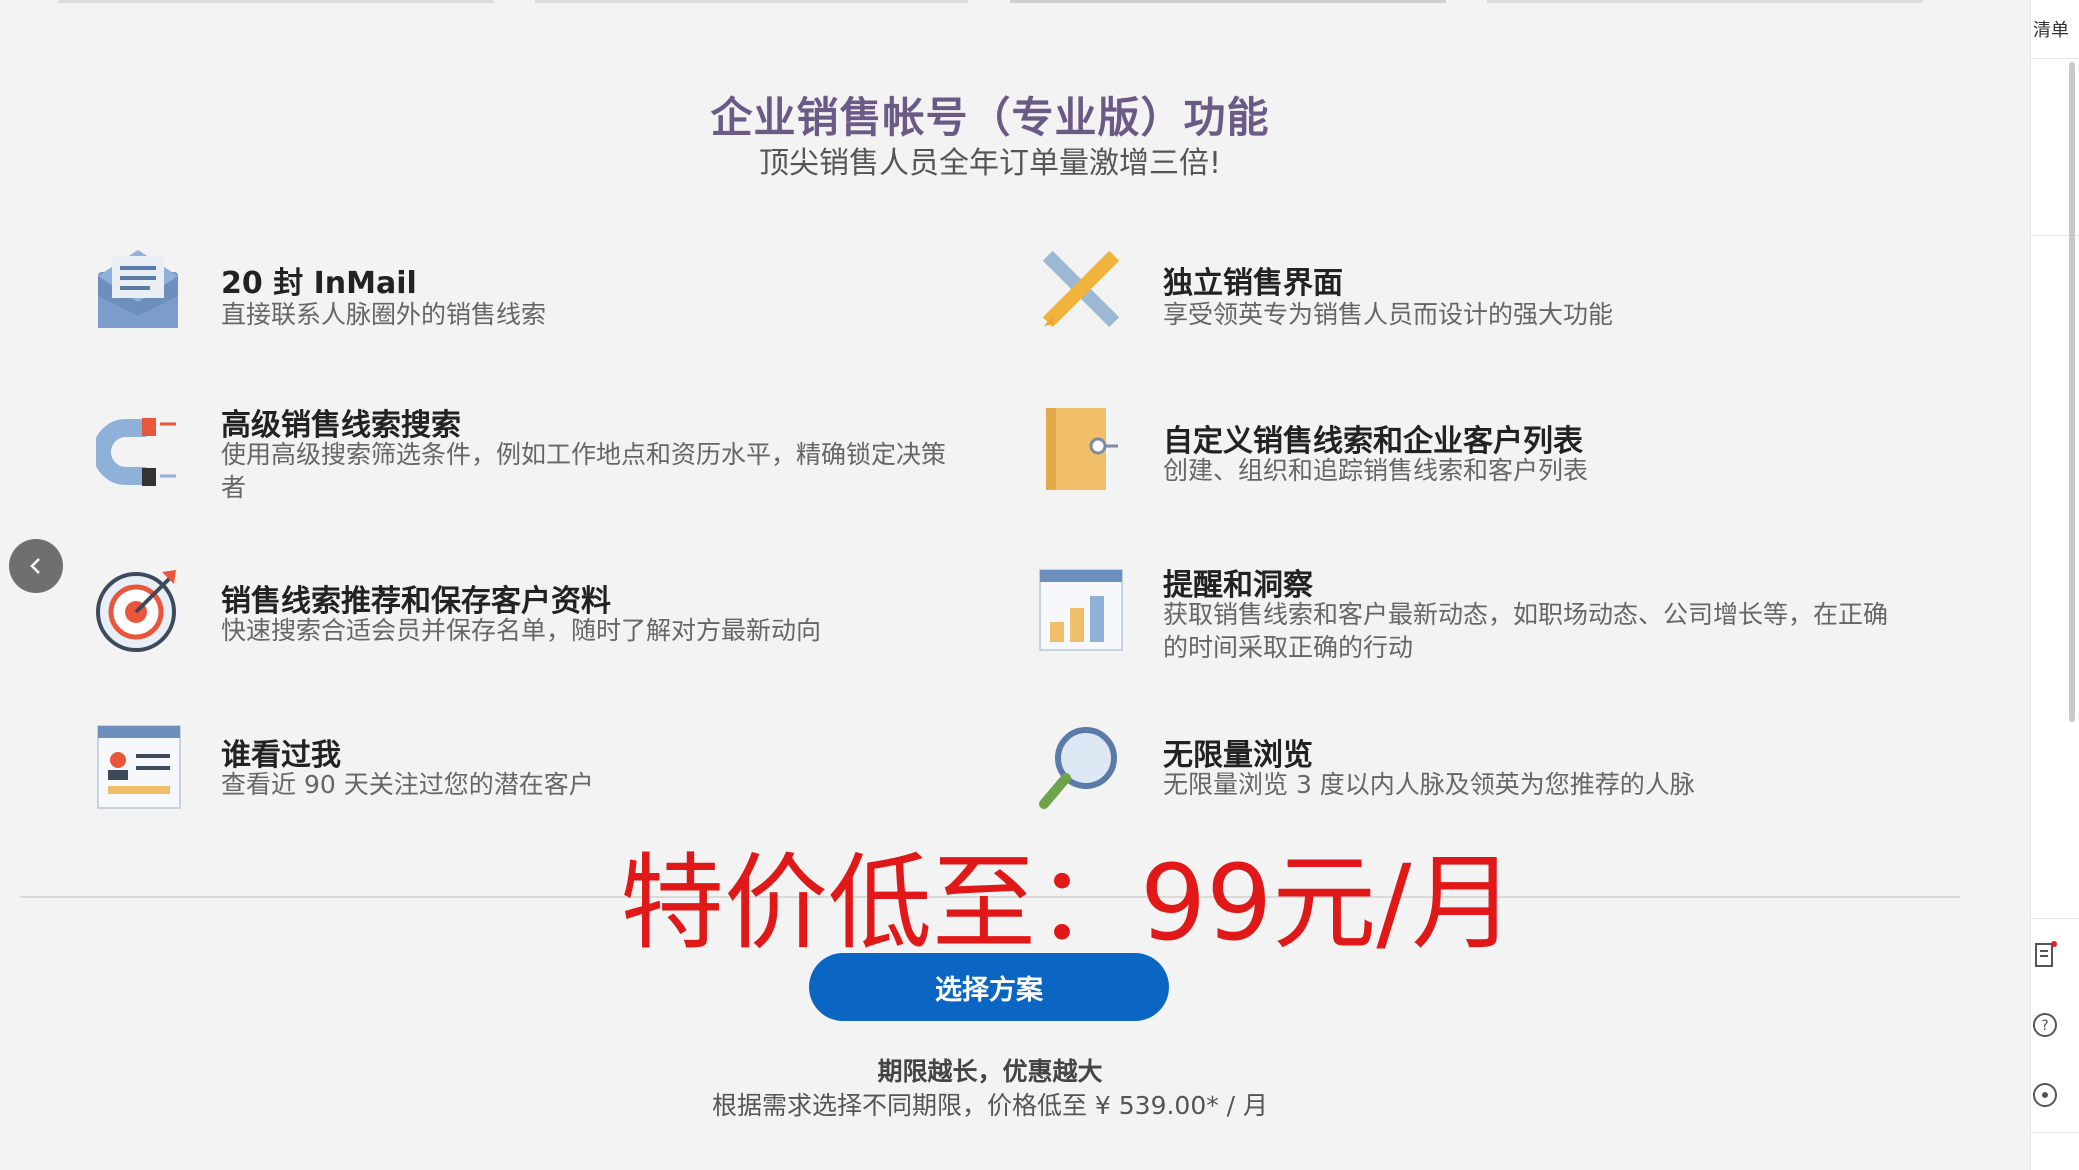  I want to click on notebook-icon, so click(1081, 449).